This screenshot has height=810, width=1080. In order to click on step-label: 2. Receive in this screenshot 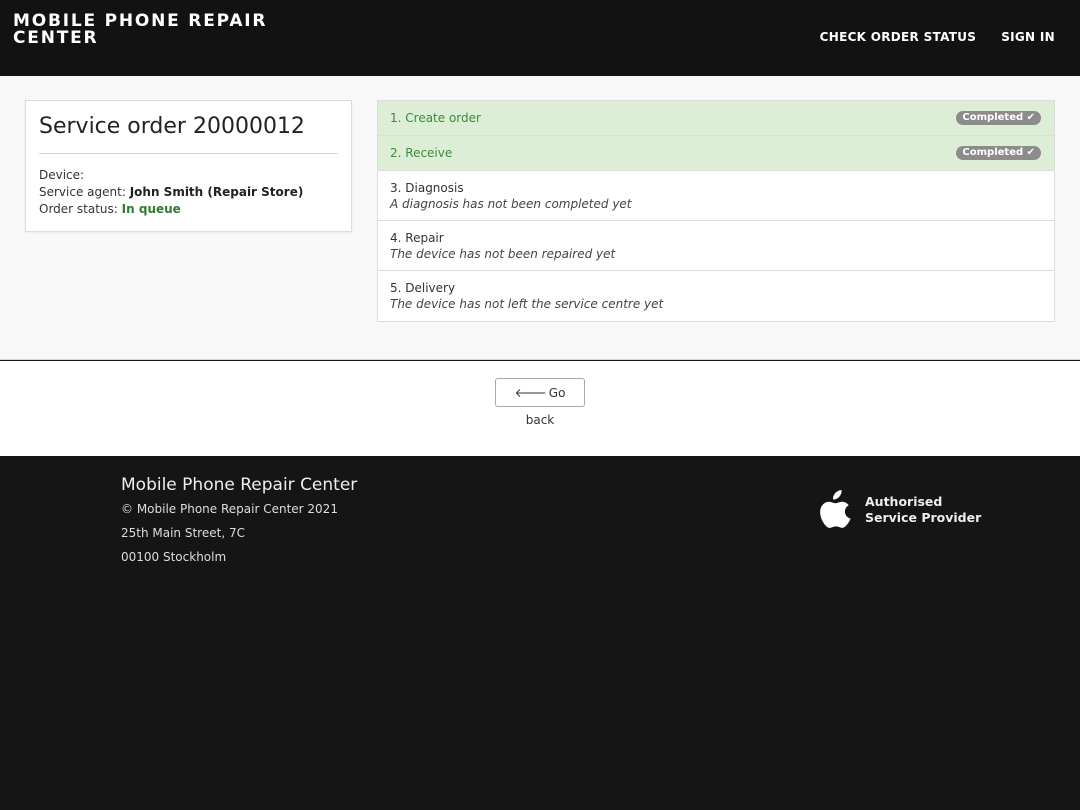, I will do `click(421, 153)`.